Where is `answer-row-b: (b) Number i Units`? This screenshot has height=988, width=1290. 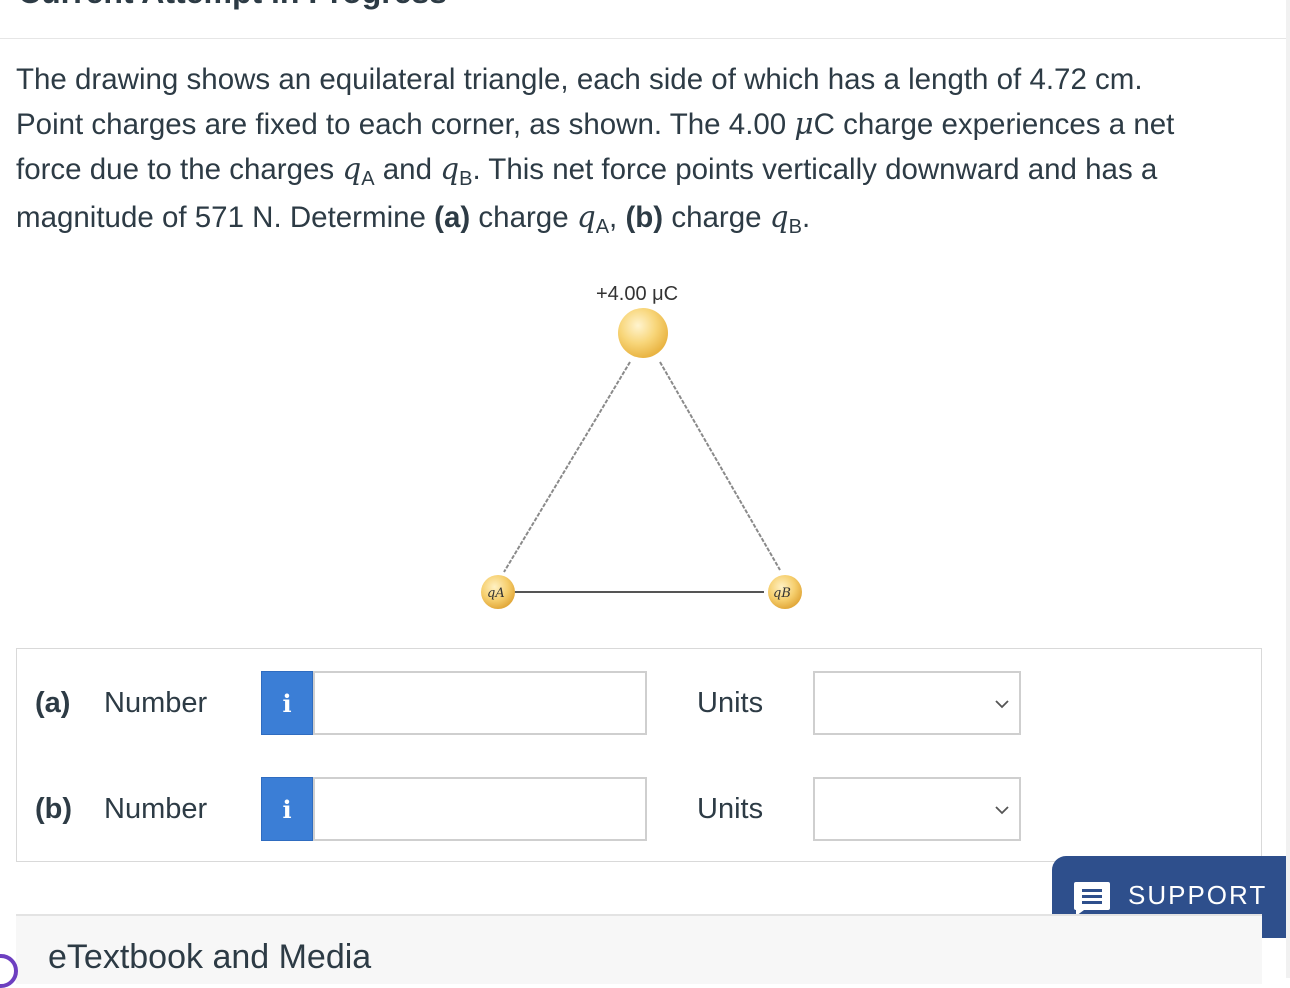
answer-row-b: (b) Number i Units is located at coordinates (639, 809).